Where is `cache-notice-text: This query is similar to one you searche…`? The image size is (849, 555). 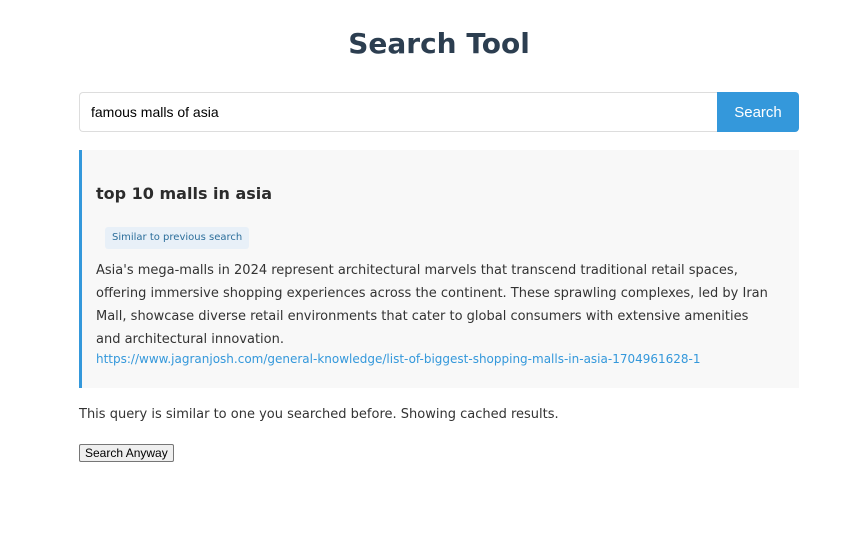
cache-notice-text: This query is similar to one you searche… is located at coordinates (319, 414).